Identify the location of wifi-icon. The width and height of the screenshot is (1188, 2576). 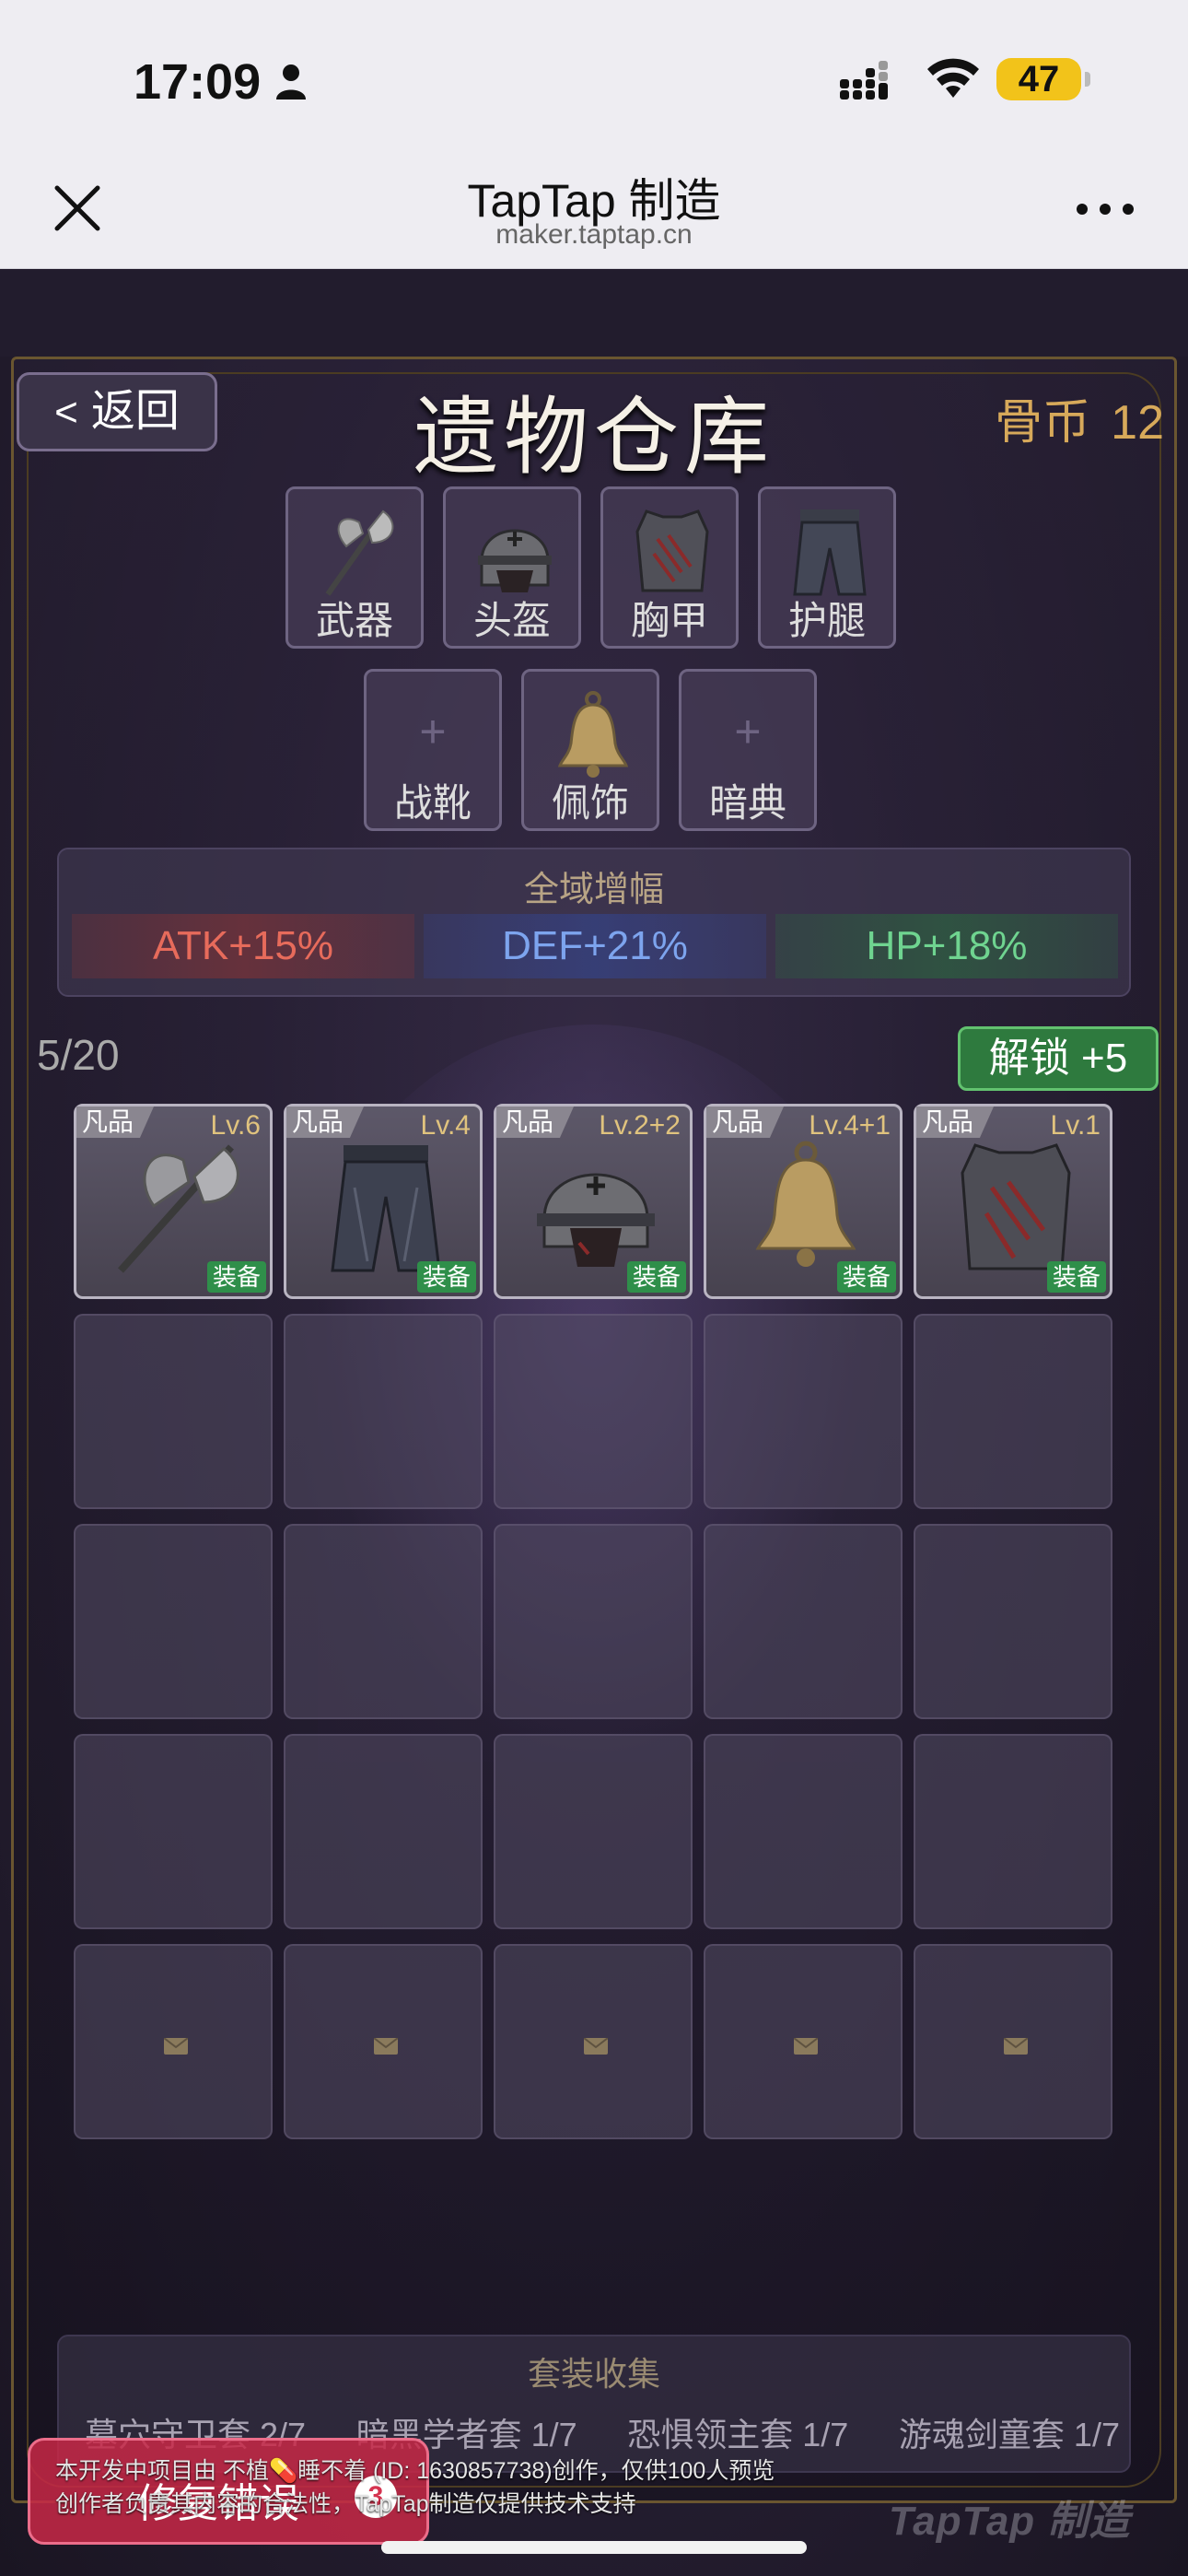
(953, 78).